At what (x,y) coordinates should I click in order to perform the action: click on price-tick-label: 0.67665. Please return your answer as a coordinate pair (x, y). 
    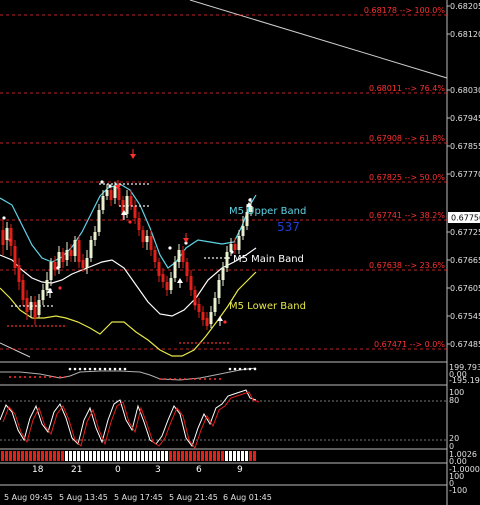
    Looking at the image, I should click on (465, 260).